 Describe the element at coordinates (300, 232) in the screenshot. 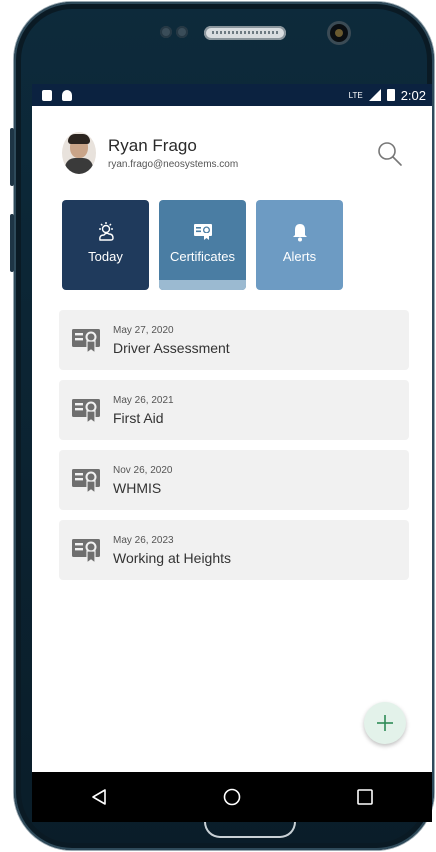

I see `bell-icon` at that location.